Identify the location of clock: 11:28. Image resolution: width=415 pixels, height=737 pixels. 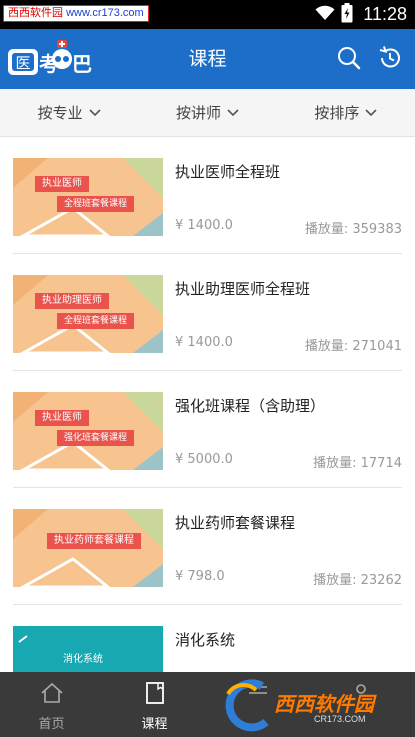
(385, 14).